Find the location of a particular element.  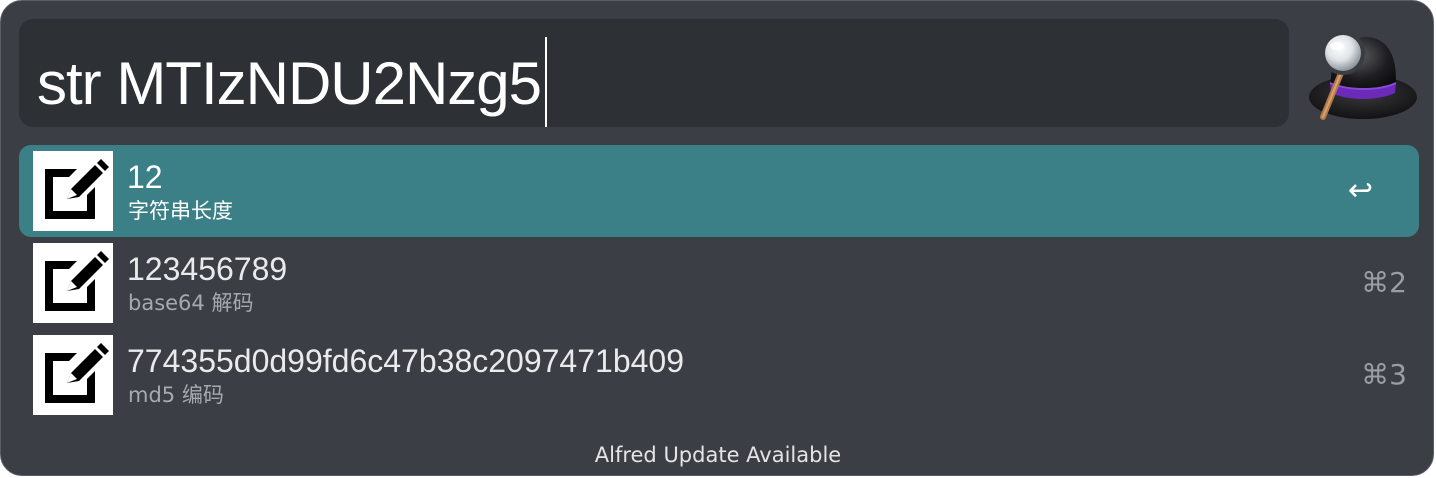

search-input: str MTIzNDU2Nzg5 is located at coordinates (292, 82).